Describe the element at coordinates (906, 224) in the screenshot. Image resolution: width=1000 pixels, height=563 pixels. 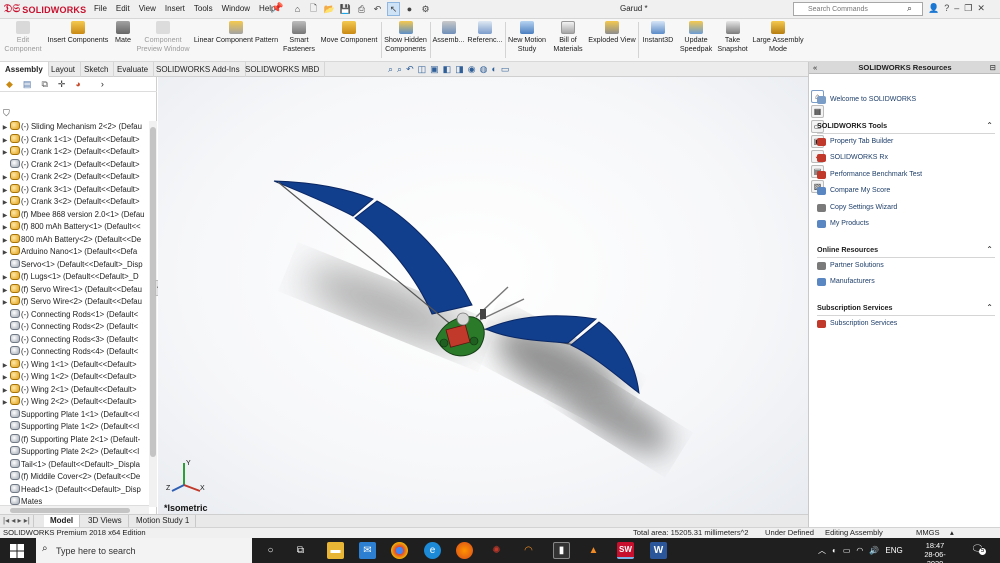
I see `link-my-products: My Products` at that location.